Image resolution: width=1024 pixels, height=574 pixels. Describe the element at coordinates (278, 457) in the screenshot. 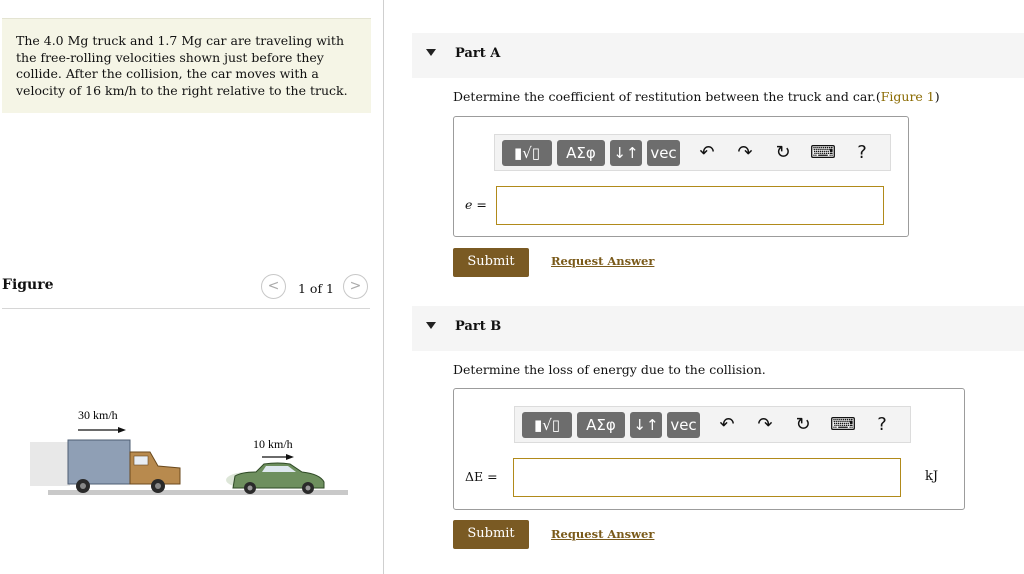

I see `car-velocity-arrow` at that location.